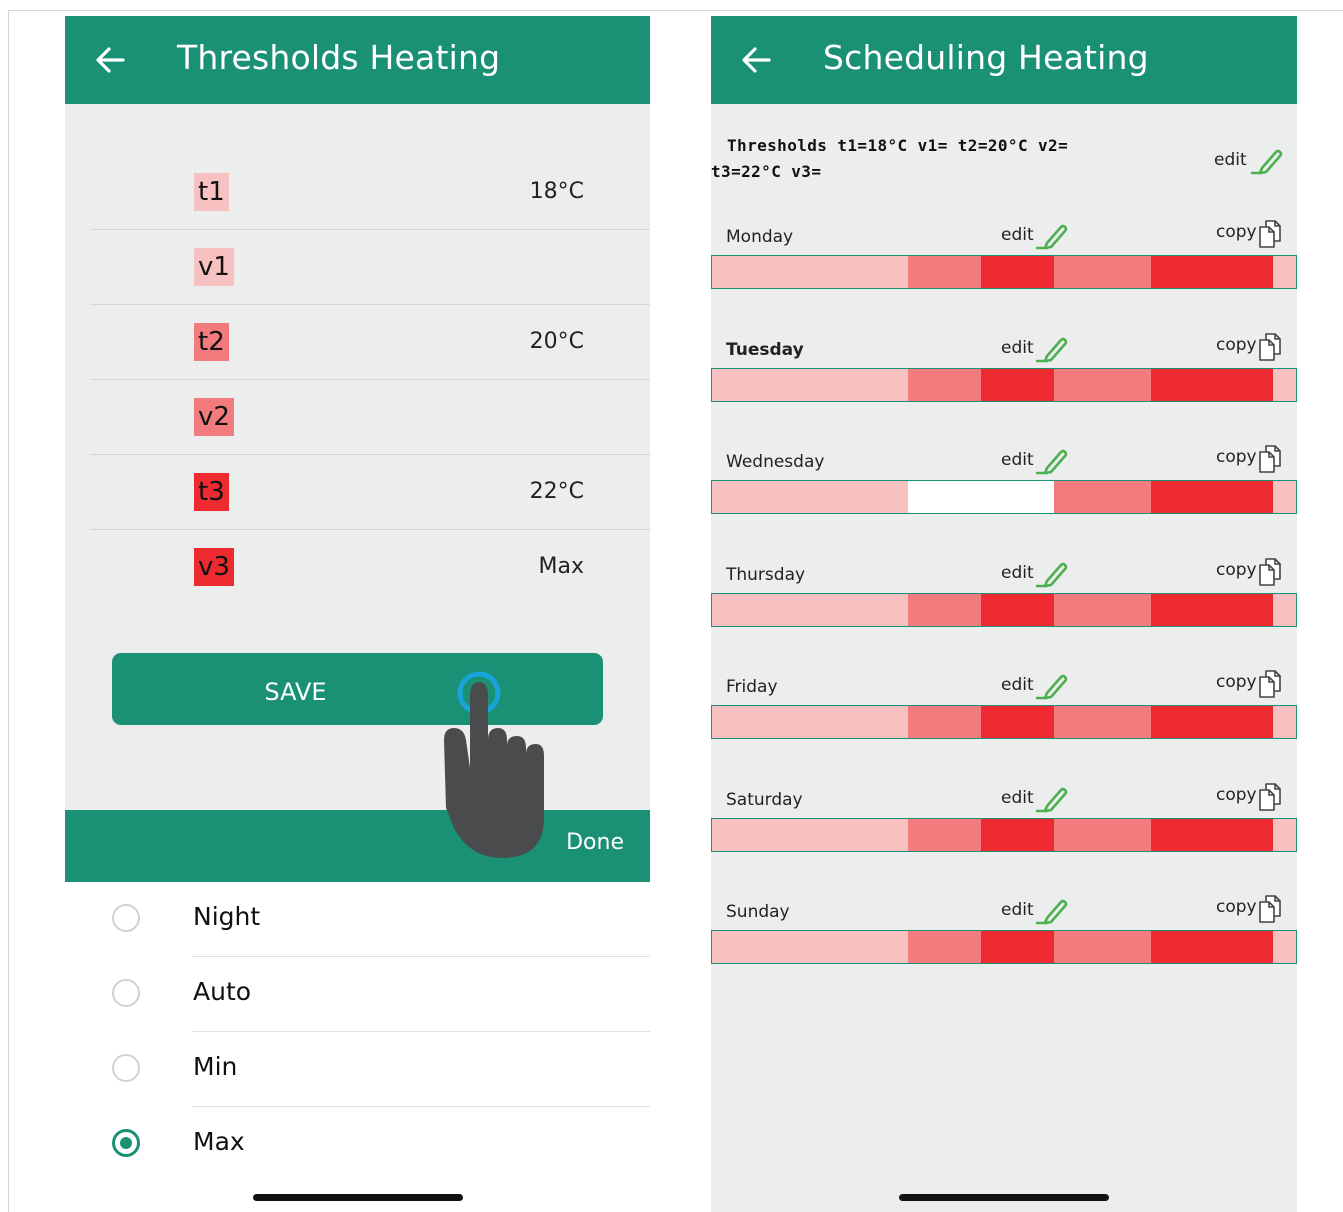 This screenshot has height=1212, width=1343. What do you see at coordinates (595, 842) in the screenshot?
I see `done-button: Done` at bounding box center [595, 842].